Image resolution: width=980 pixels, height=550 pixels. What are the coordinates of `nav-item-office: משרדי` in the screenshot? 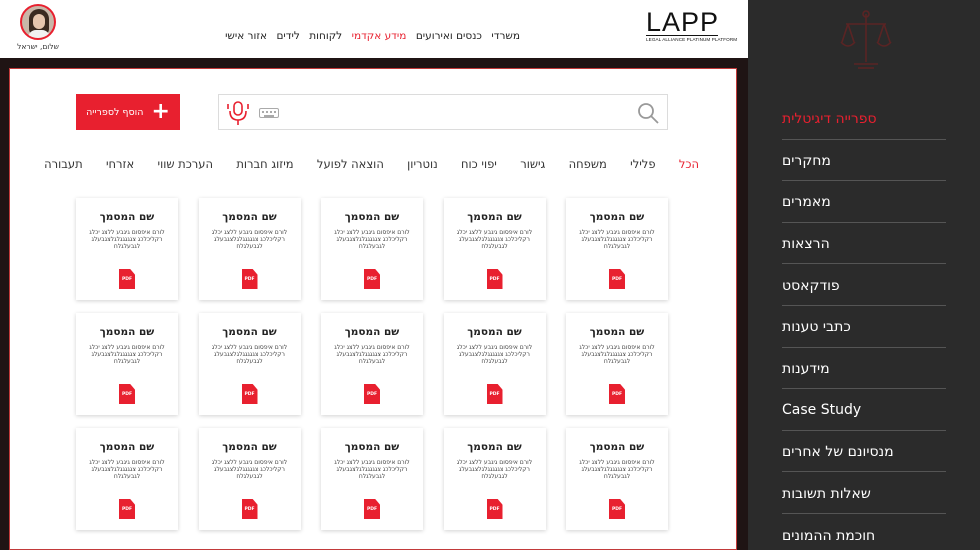 It's located at (505, 36).